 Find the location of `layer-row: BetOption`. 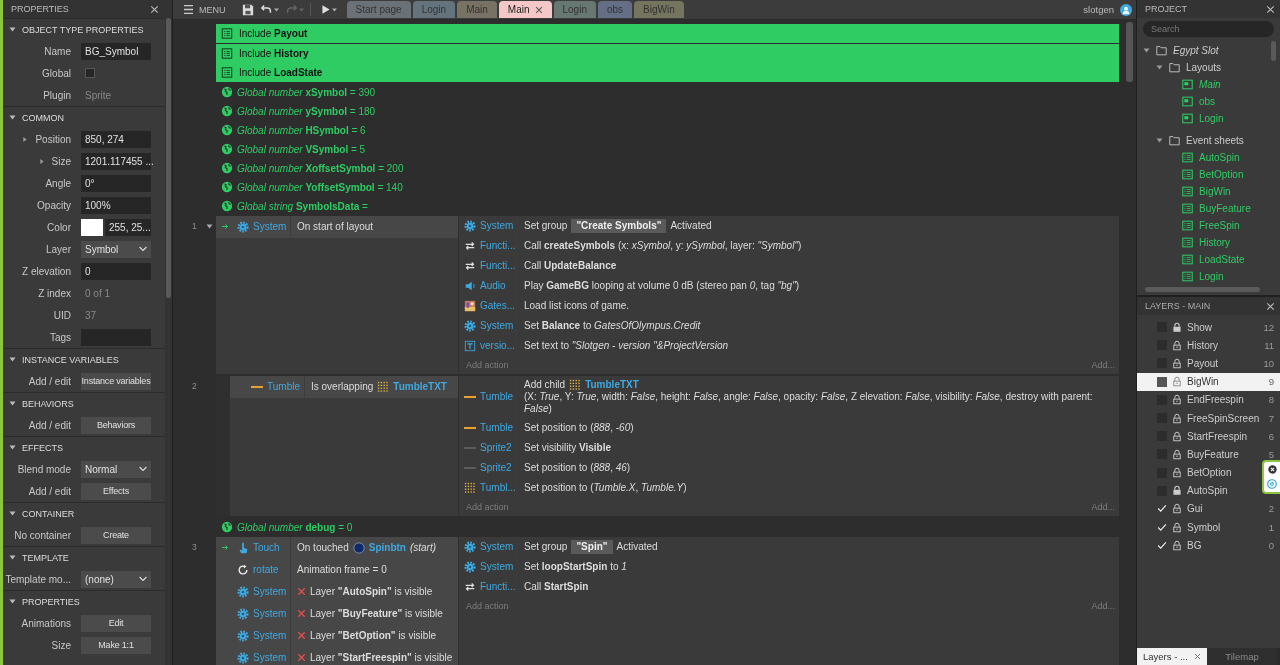

layer-row: BetOption is located at coordinates (1208, 472).